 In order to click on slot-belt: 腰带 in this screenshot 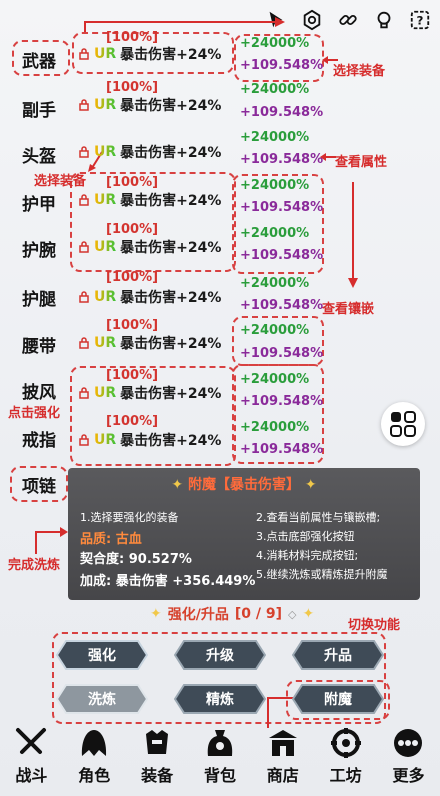, I will do `click(39, 344)`.